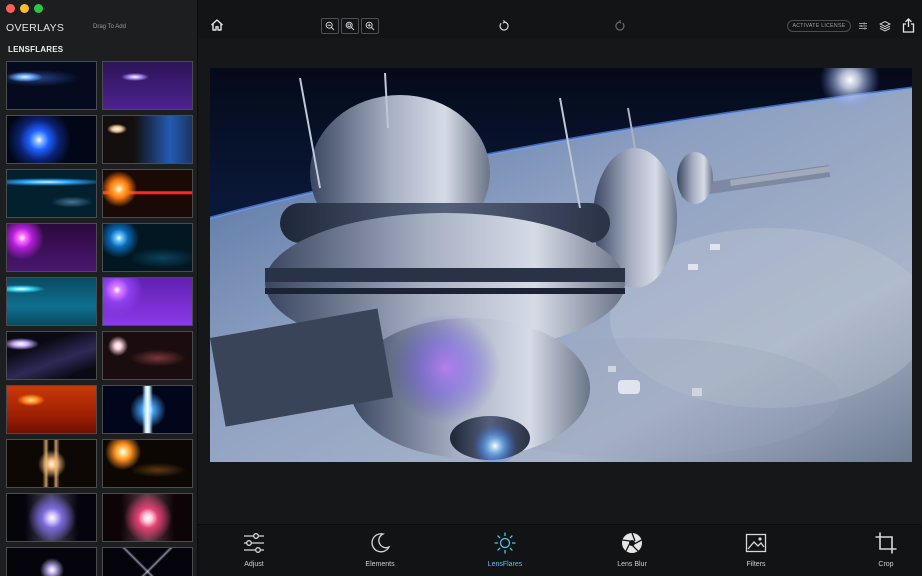 This screenshot has height=576, width=922. I want to click on tool-lensflares: LensFlares, so click(505, 549).